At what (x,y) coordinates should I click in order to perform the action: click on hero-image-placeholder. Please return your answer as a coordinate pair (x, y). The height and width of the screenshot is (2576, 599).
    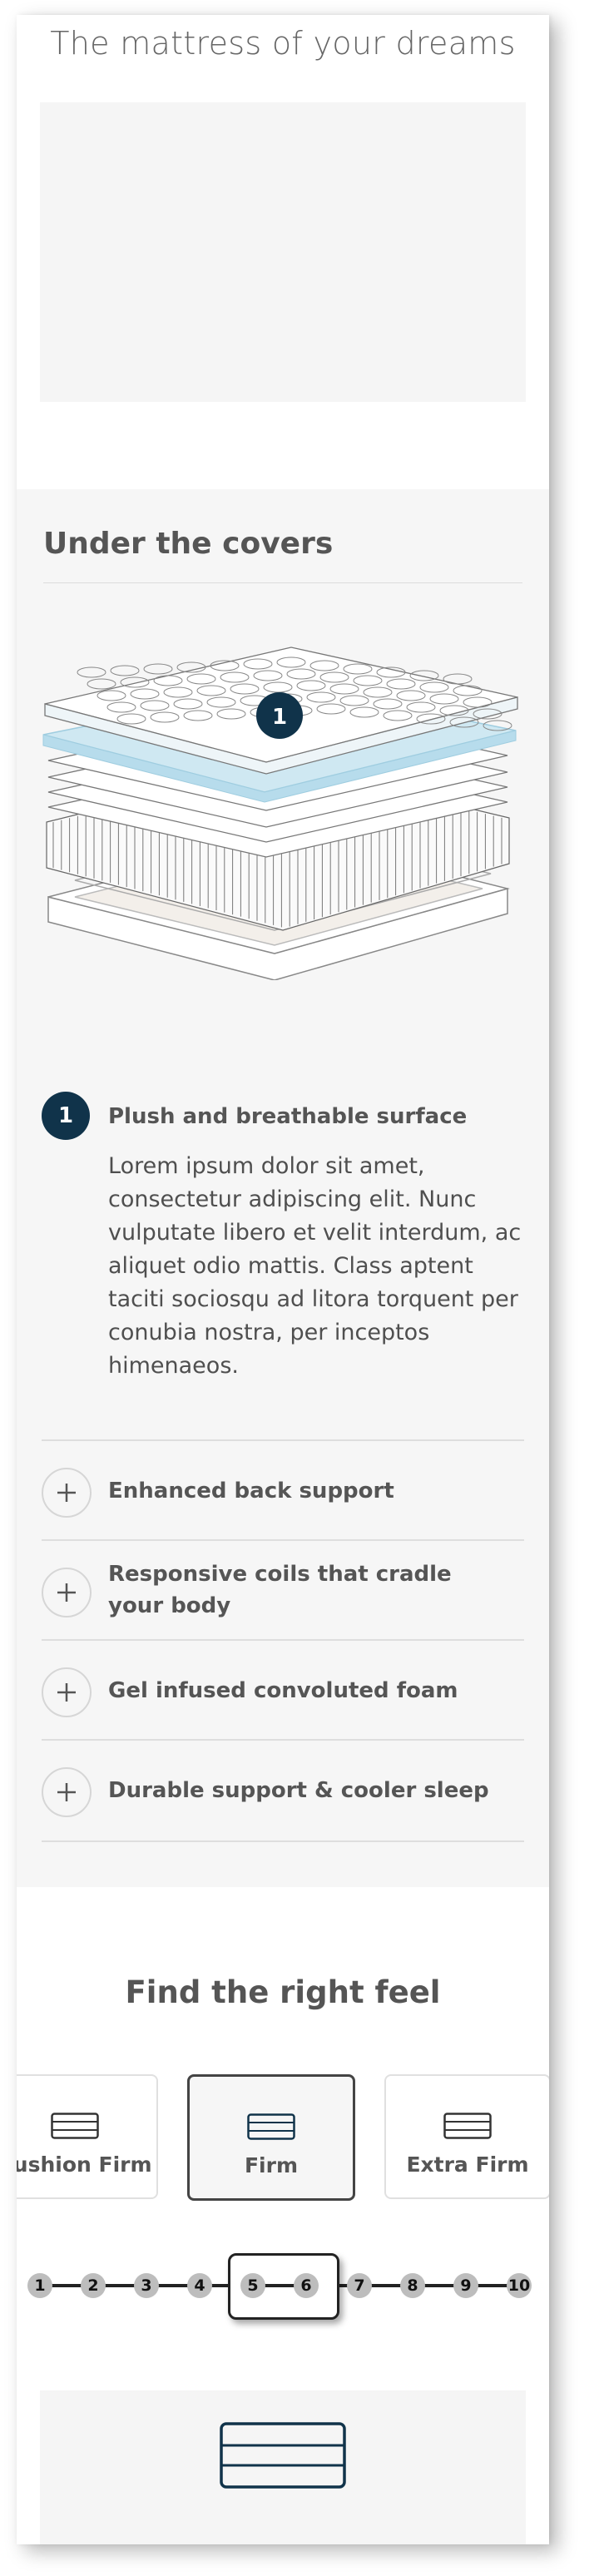
    Looking at the image, I should click on (283, 252).